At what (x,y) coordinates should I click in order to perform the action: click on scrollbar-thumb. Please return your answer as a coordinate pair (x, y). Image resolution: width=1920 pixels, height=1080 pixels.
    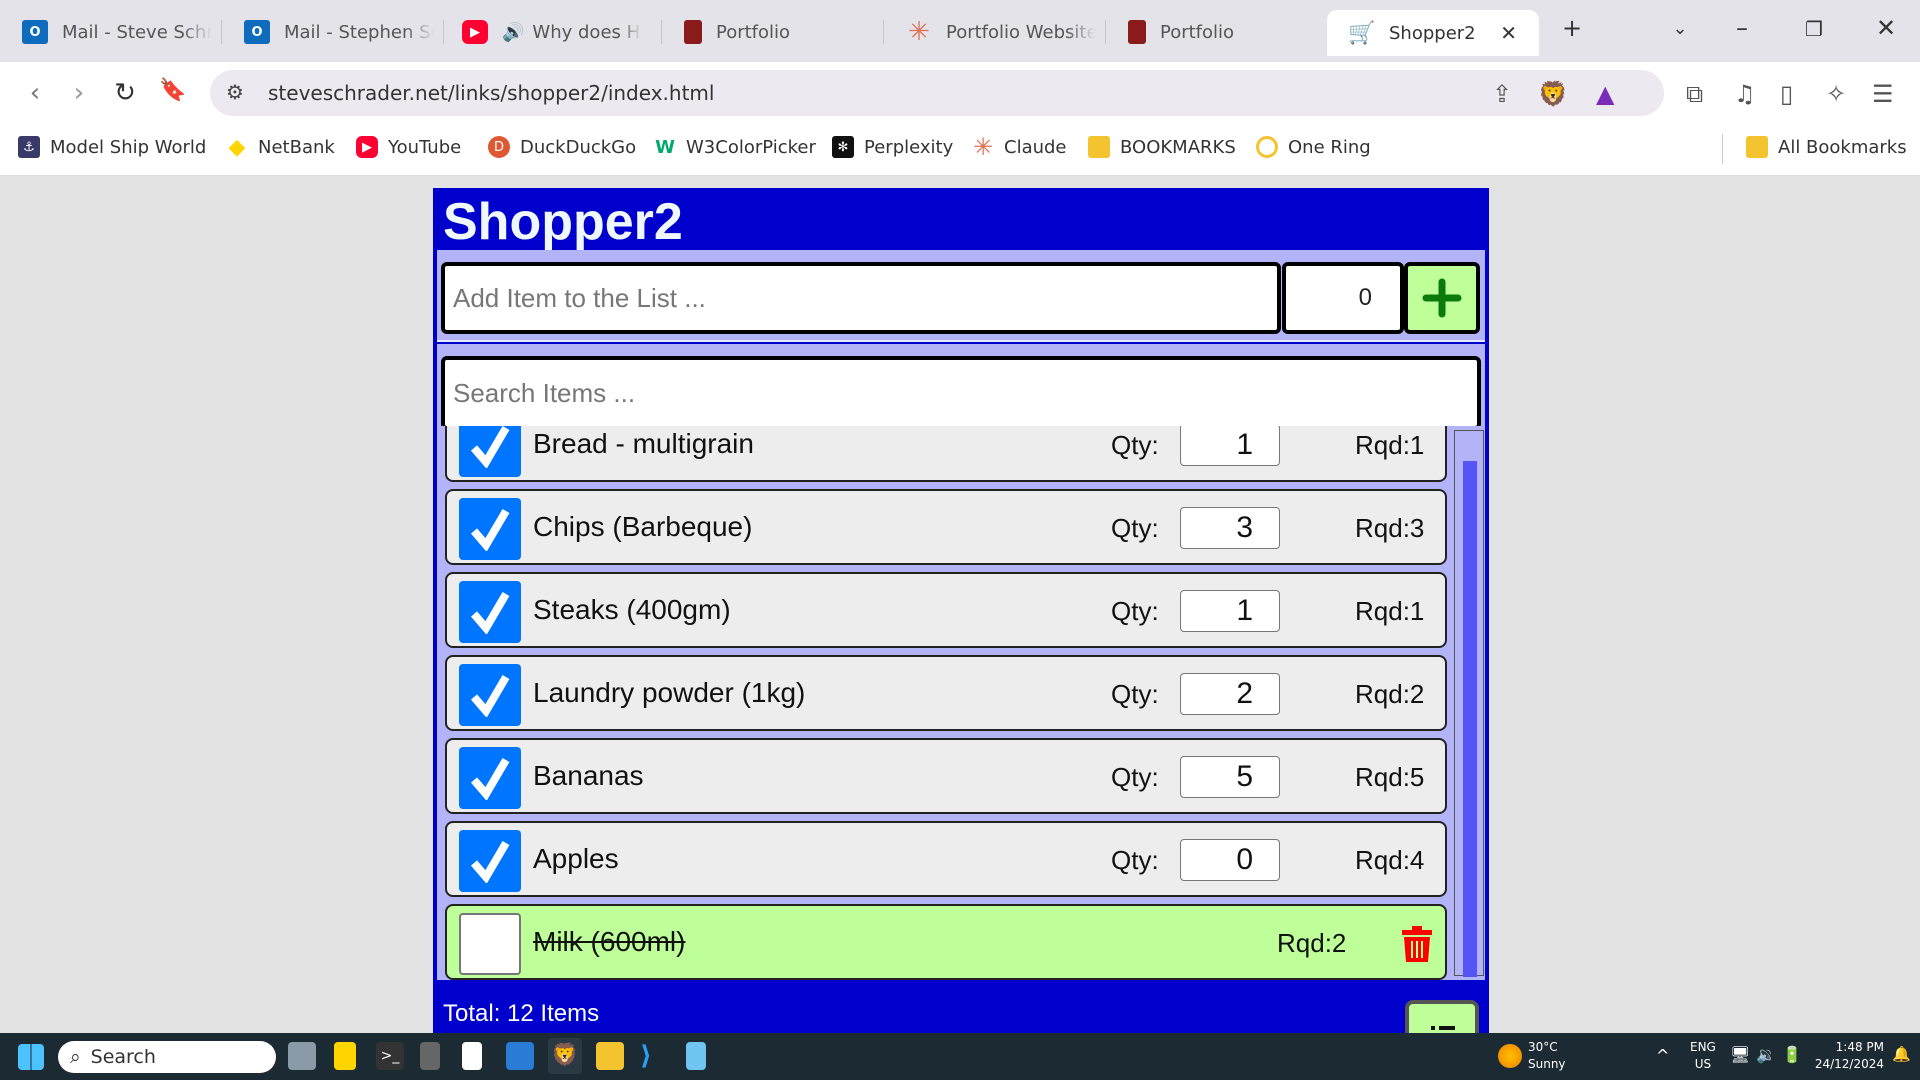
    Looking at the image, I should click on (1470, 719).